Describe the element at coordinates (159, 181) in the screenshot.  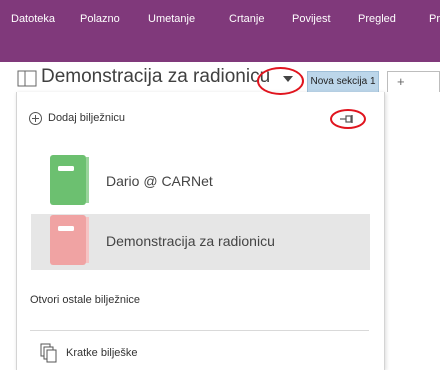
I see `notebook-name: Dario @ CARNet` at that location.